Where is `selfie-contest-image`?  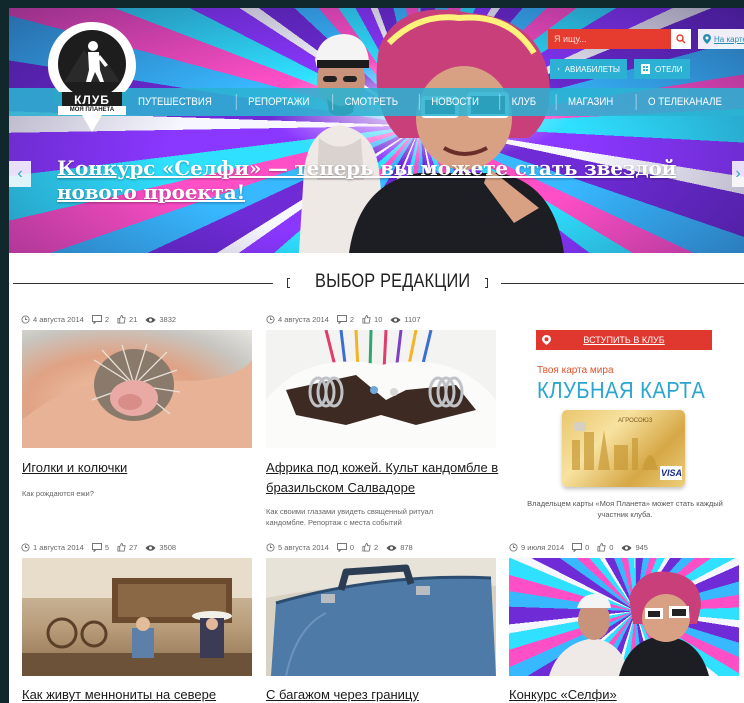
selfie-contest-image is located at coordinates (629, 623).